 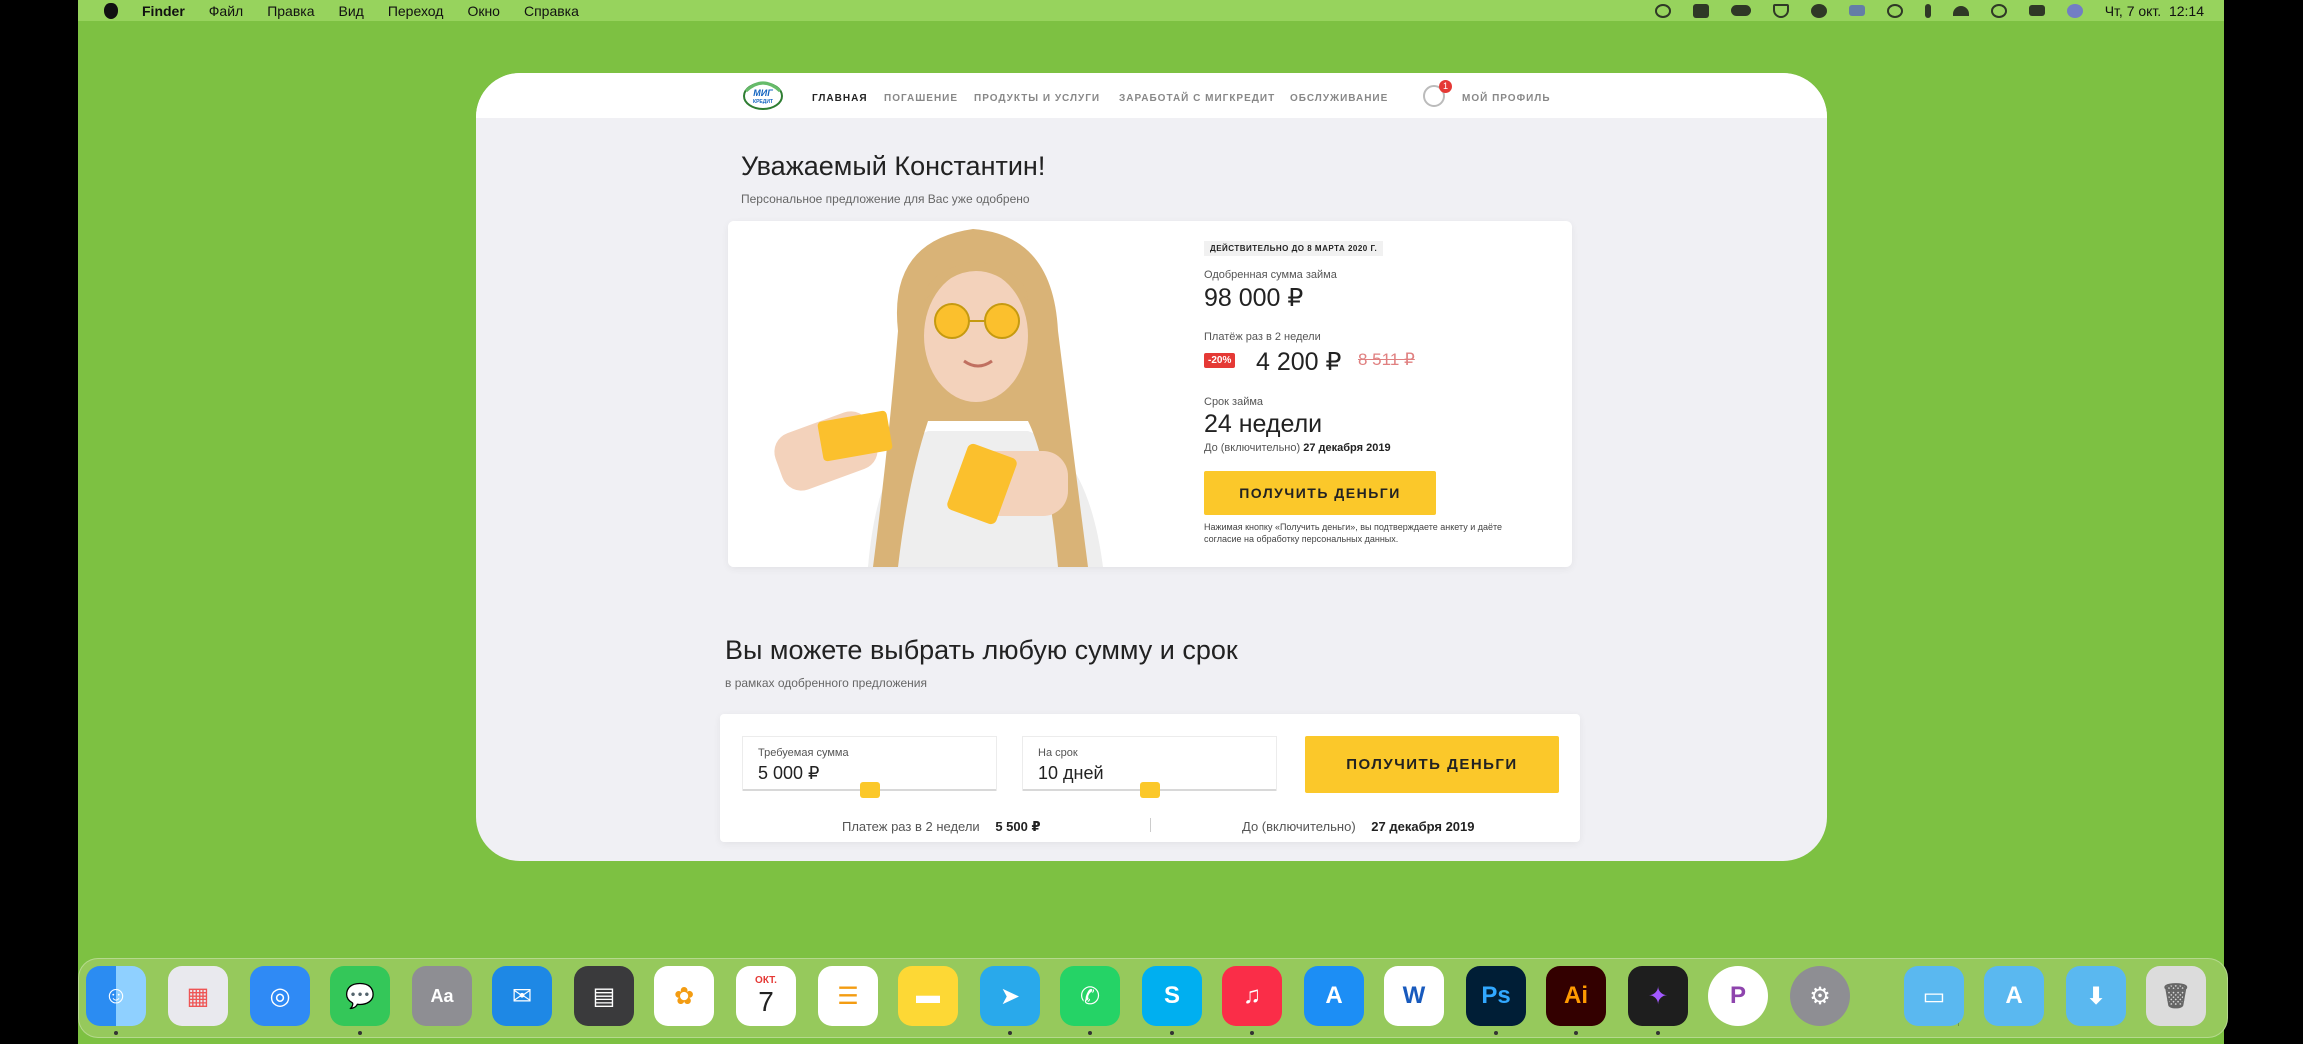 What do you see at coordinates (351, 11) in the screenshot?
I see `menu-view: Вид` at bounding box center [351, 11].